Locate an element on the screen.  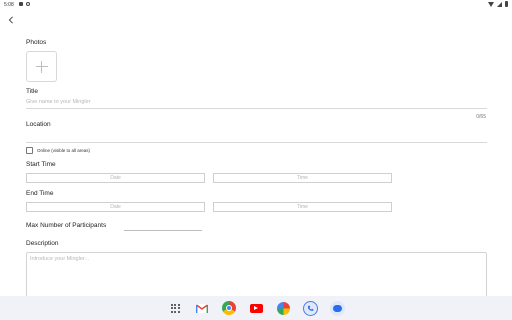
status-notification-icons is located at coordinates (24, 4).